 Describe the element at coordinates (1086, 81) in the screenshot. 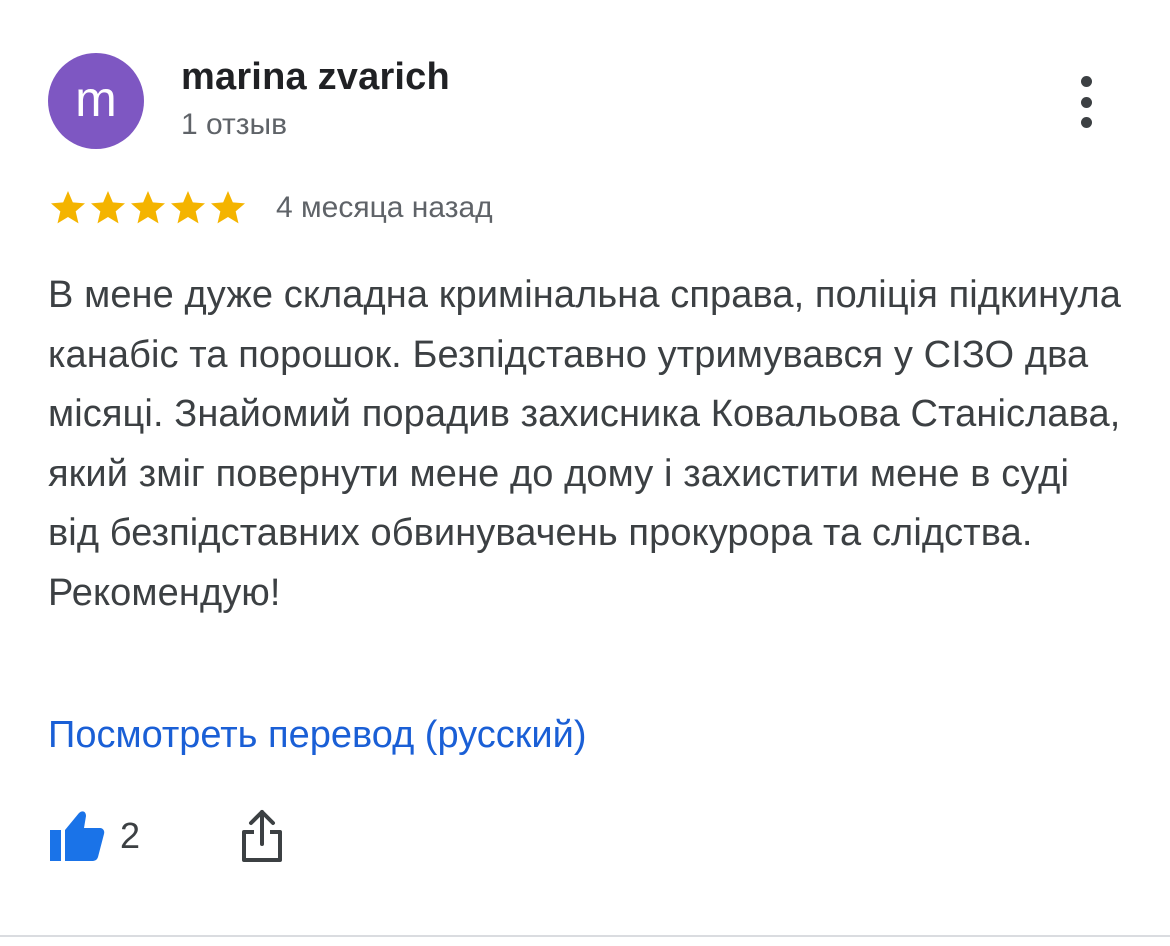

I see `more-vertical-icon` at that location.